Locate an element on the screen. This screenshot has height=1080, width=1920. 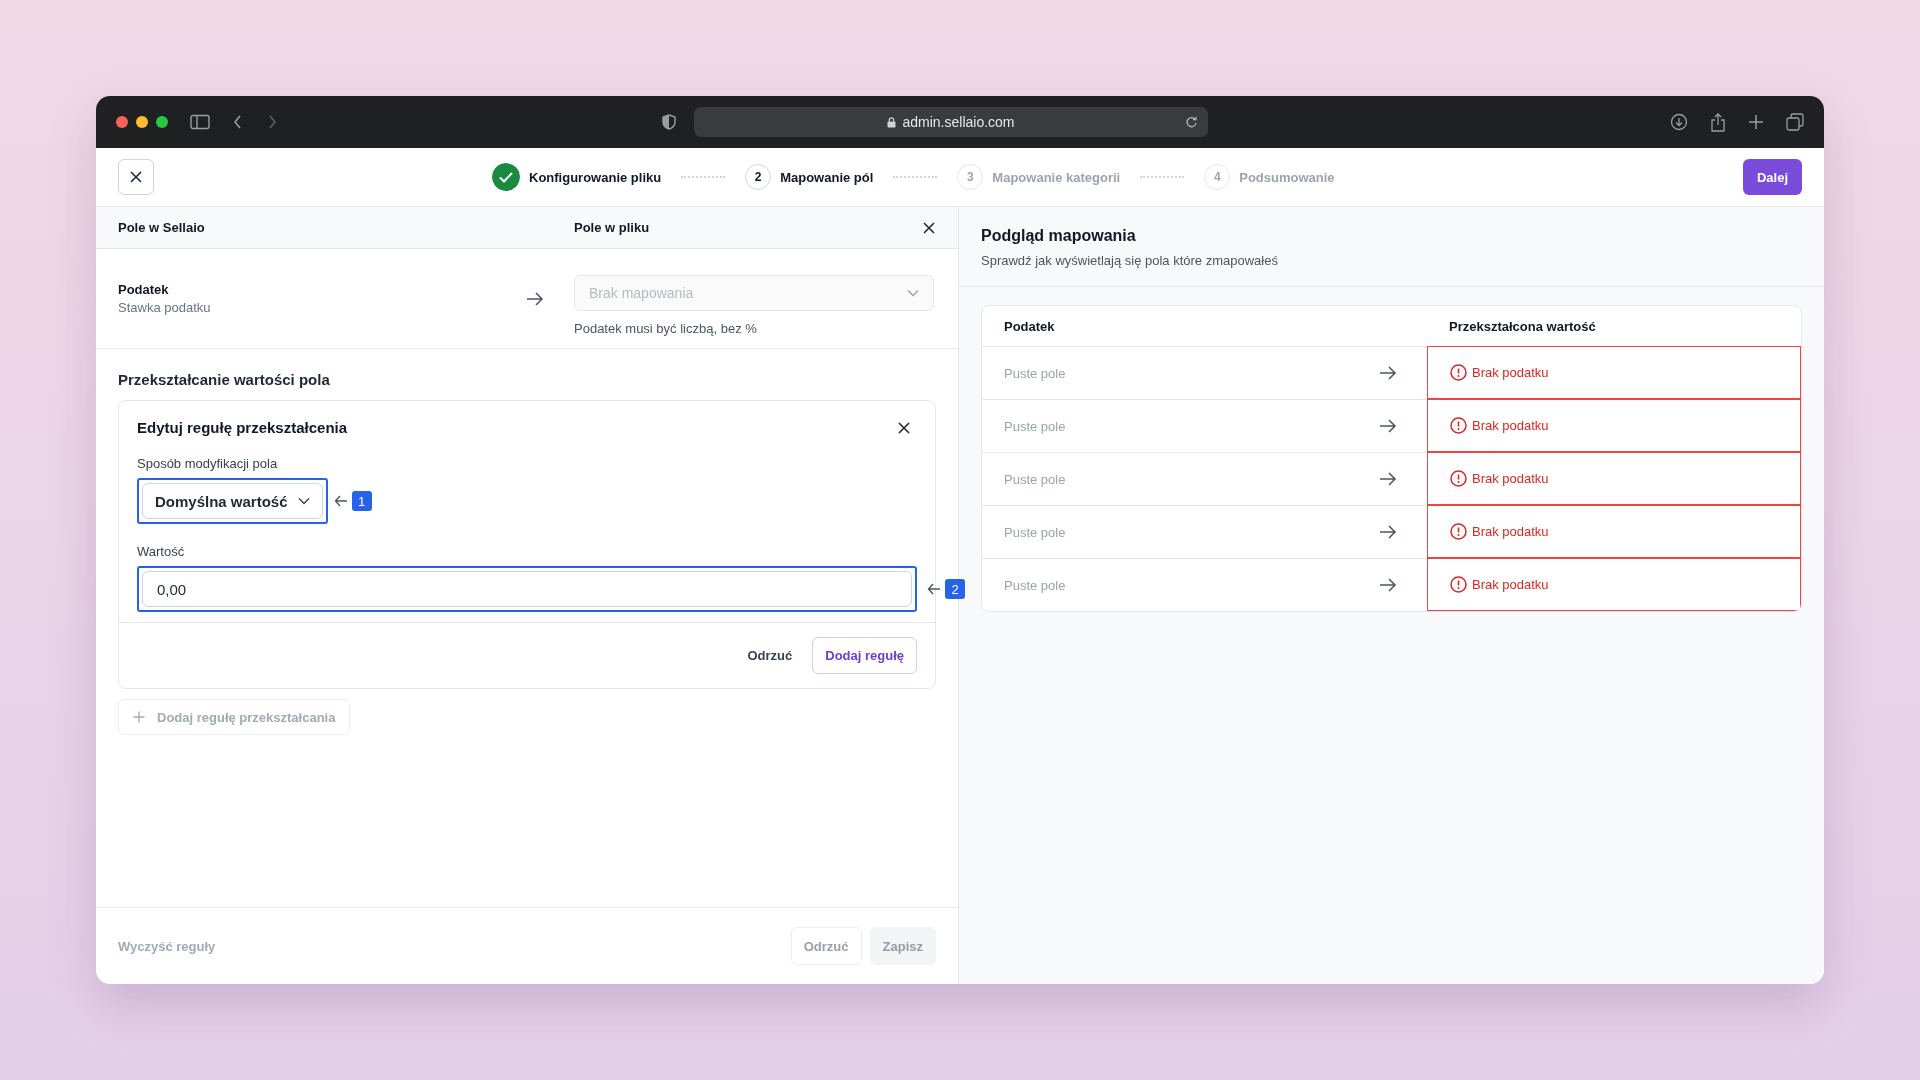
close-button is located at coordinates (136, 177).